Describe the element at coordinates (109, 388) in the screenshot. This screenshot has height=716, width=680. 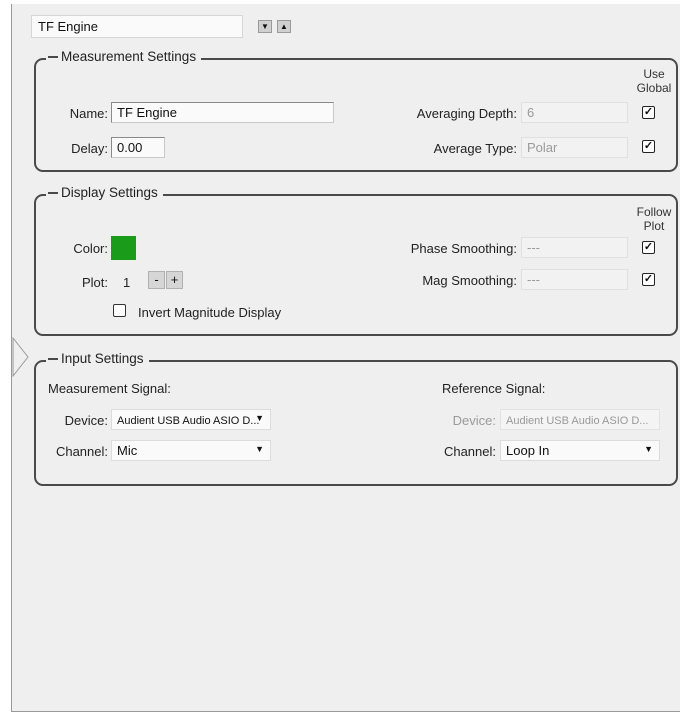
I see `measurement-signal-heading: Measurement Signal:` at that location.